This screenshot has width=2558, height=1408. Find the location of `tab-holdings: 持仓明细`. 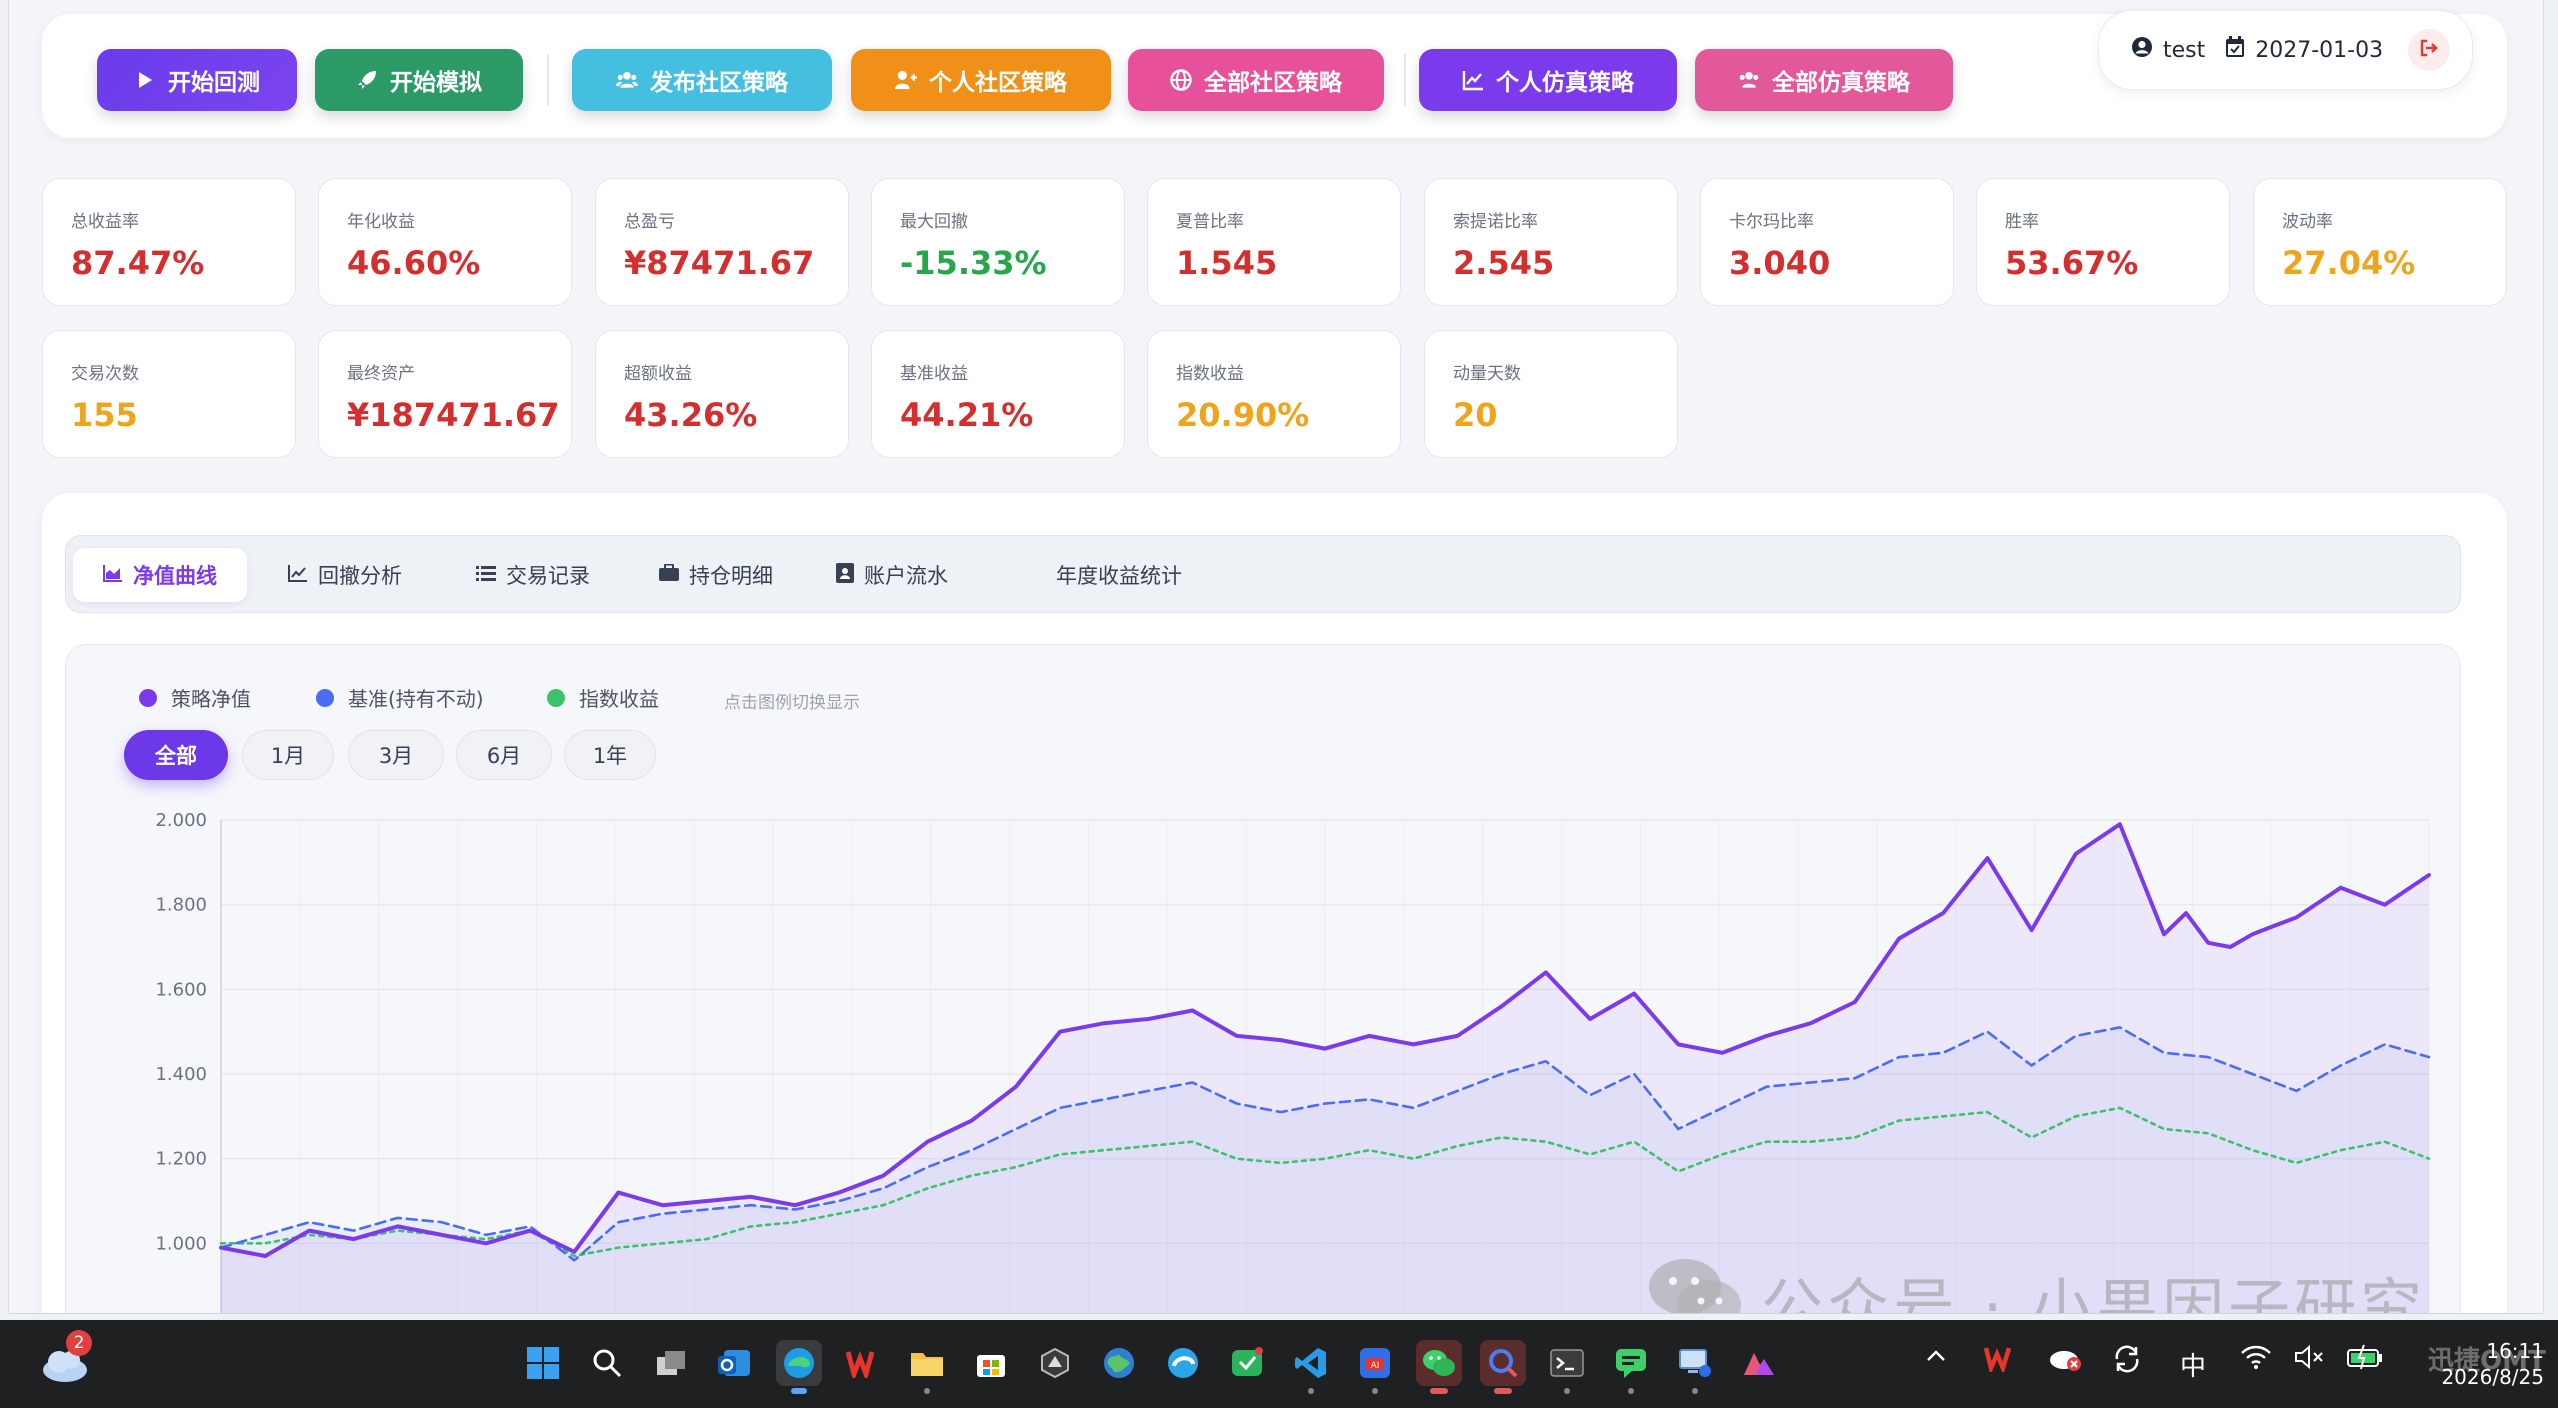

tab-holdings: 持仓明细 is located at coordinates (716, 575).